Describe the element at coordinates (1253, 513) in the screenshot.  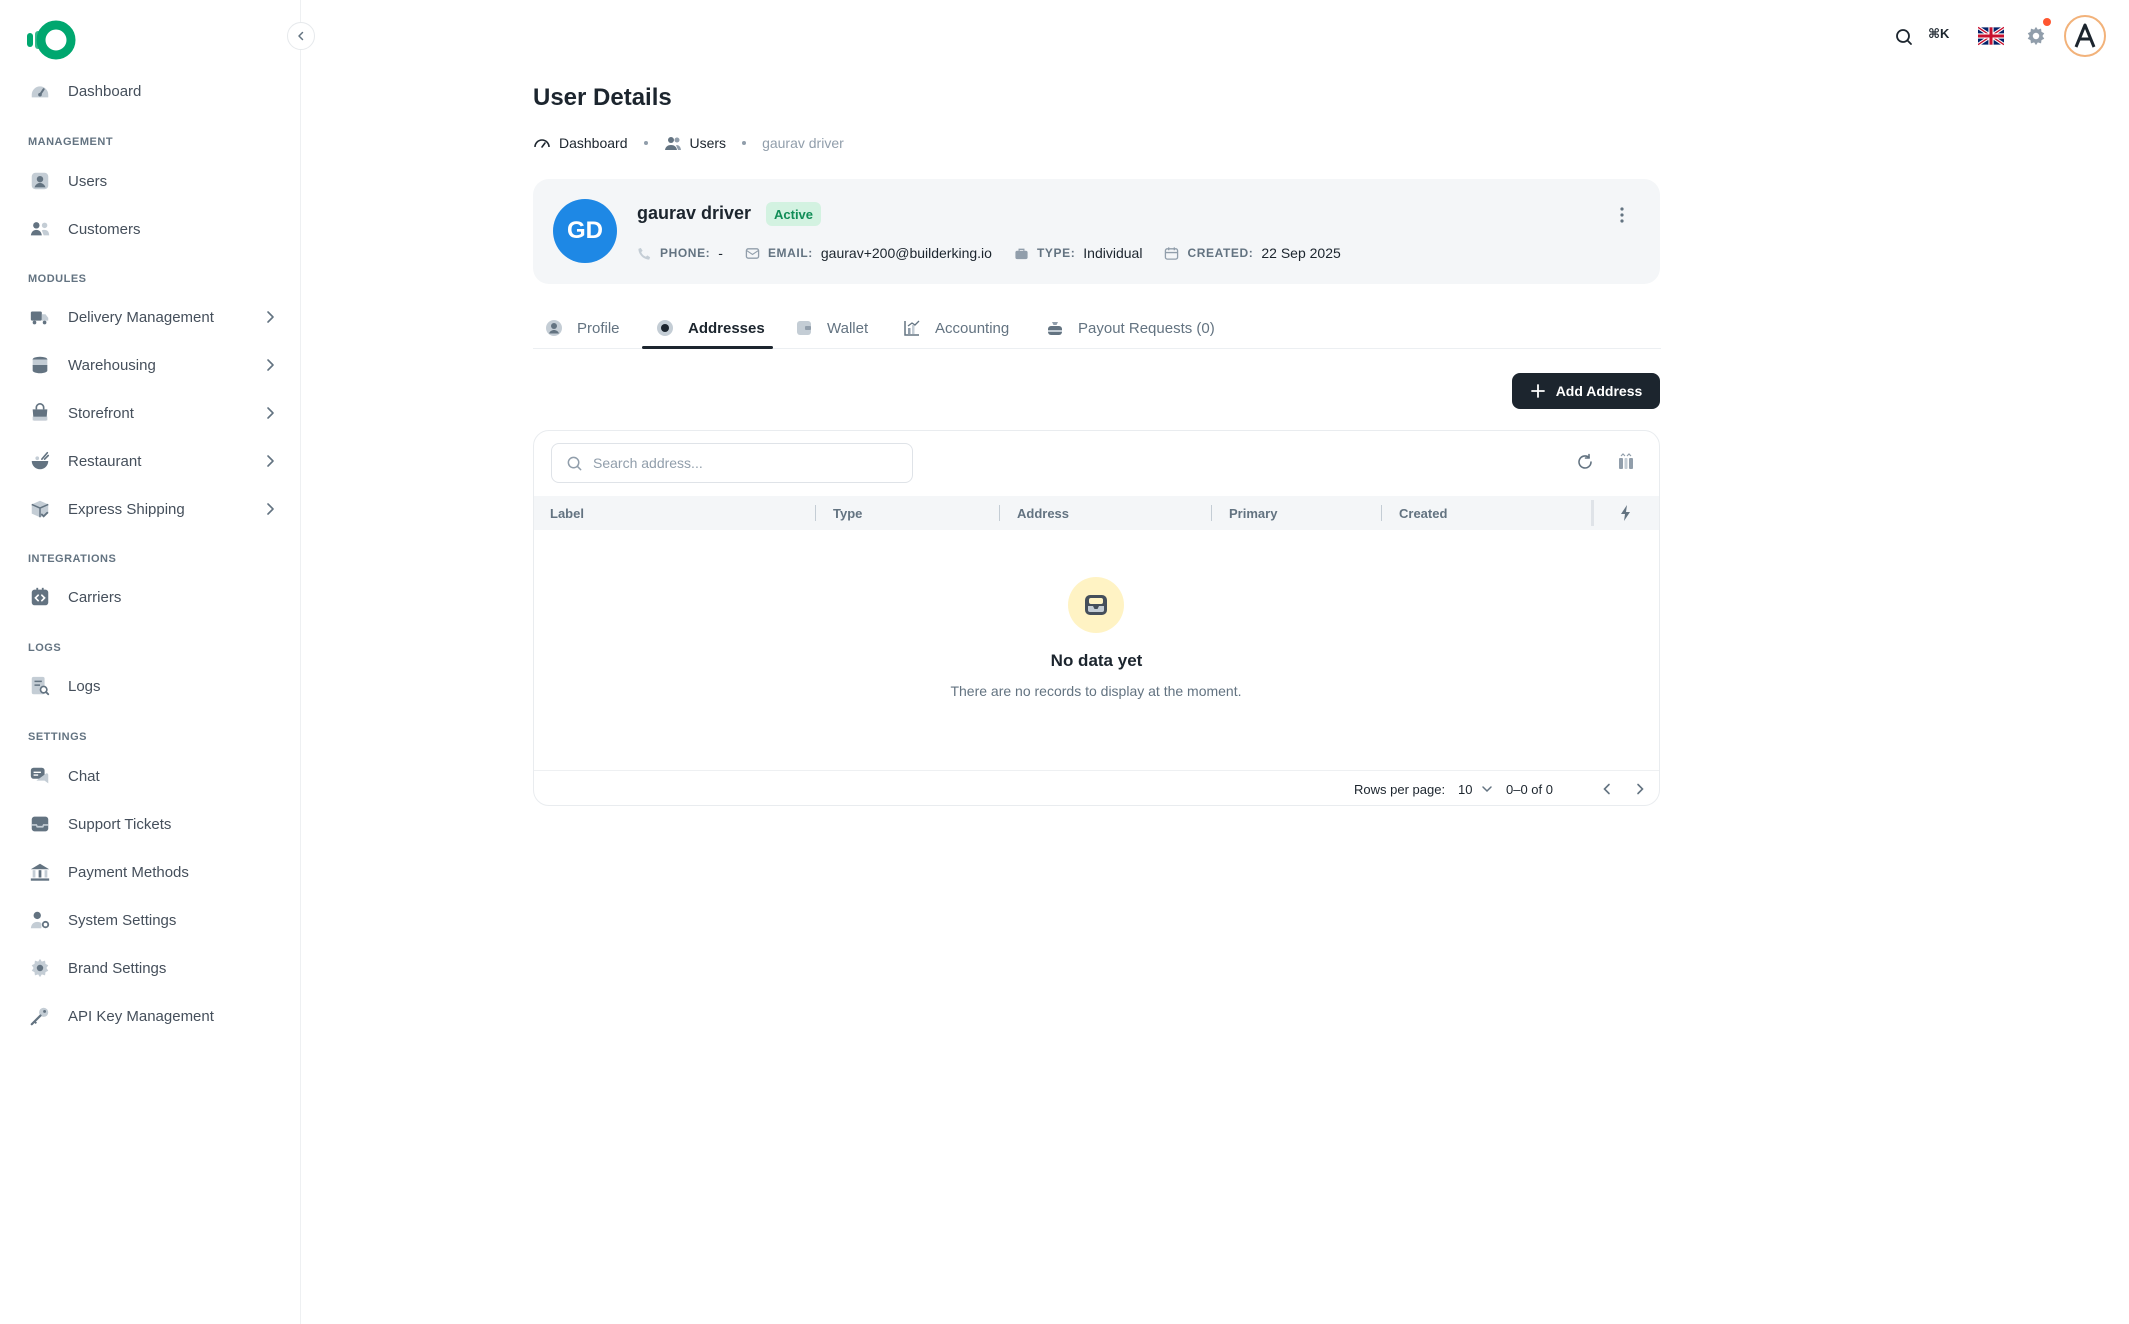
I see `column-primary: Primary` at that location.